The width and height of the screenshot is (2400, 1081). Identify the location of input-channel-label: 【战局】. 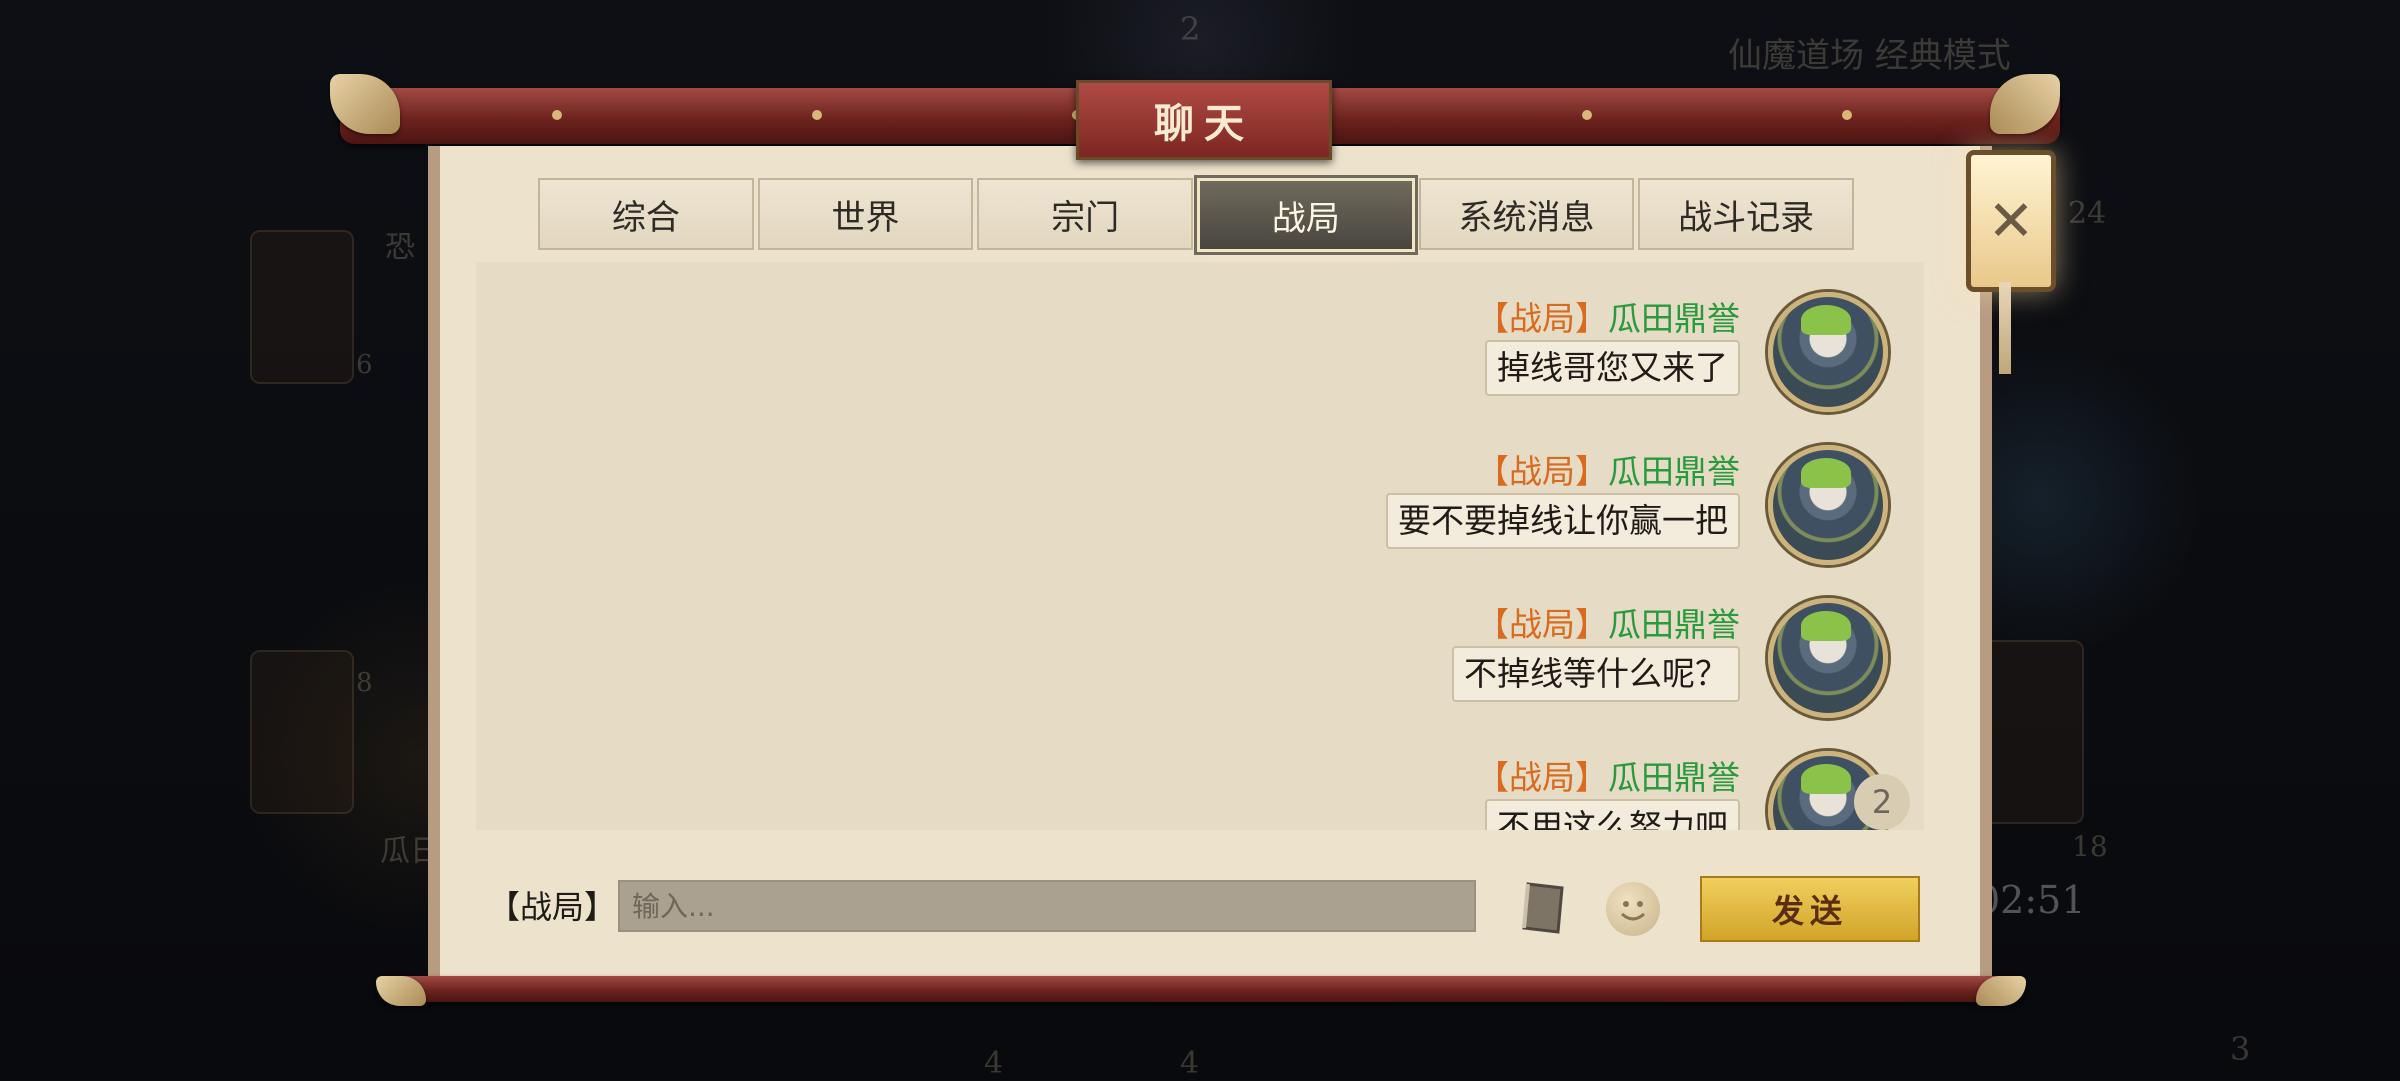
(552, 907).